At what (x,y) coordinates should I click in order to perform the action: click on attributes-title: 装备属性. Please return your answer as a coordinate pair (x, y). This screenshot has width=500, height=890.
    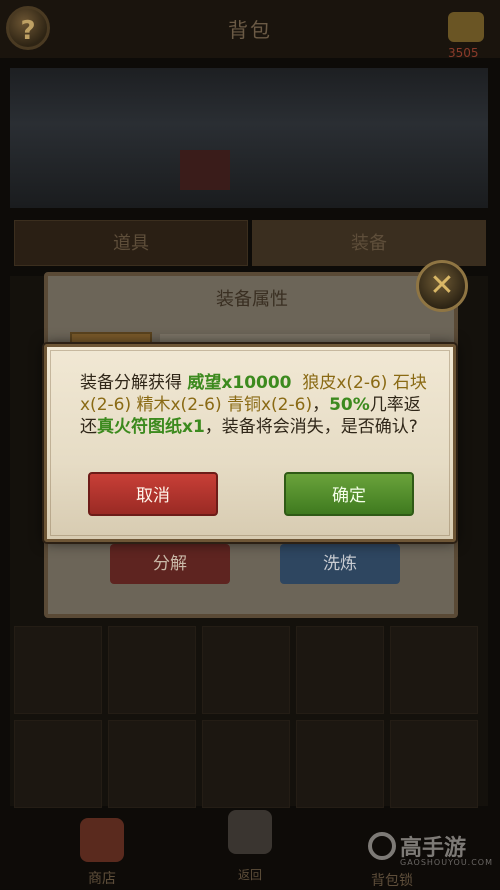
    Looking at the image, I should click on (252, 299).